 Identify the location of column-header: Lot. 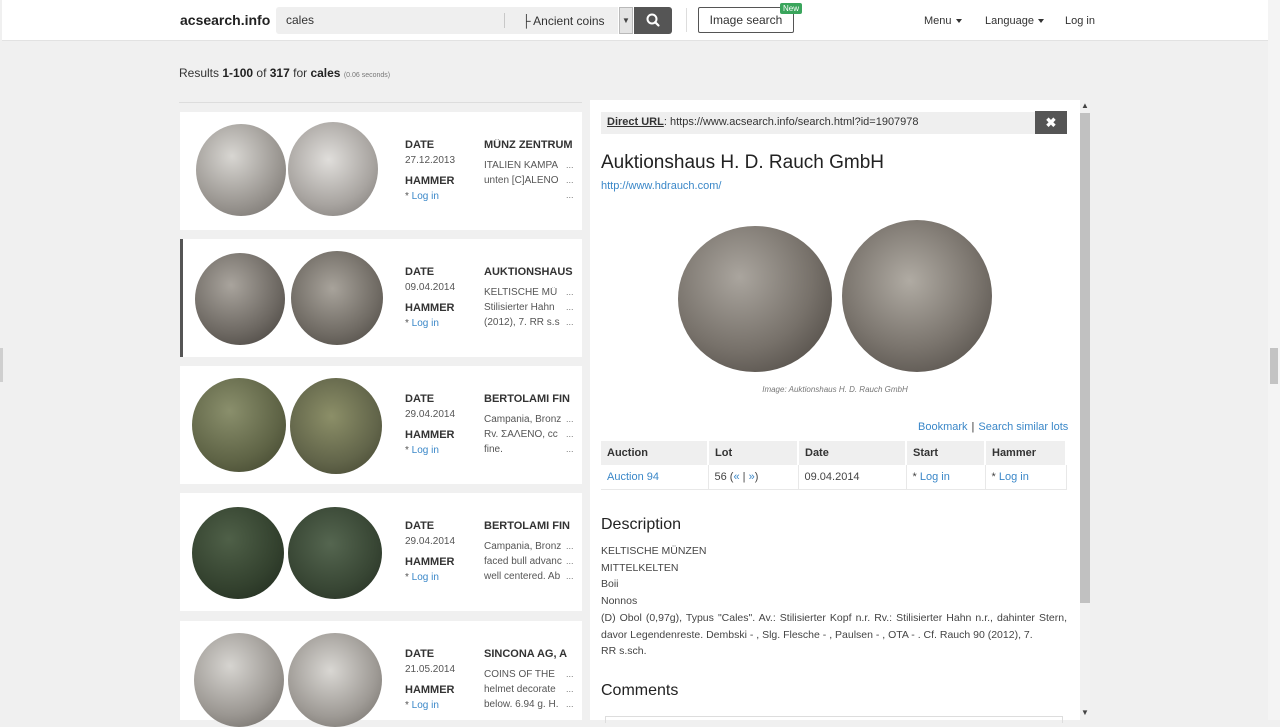
(753, 453).